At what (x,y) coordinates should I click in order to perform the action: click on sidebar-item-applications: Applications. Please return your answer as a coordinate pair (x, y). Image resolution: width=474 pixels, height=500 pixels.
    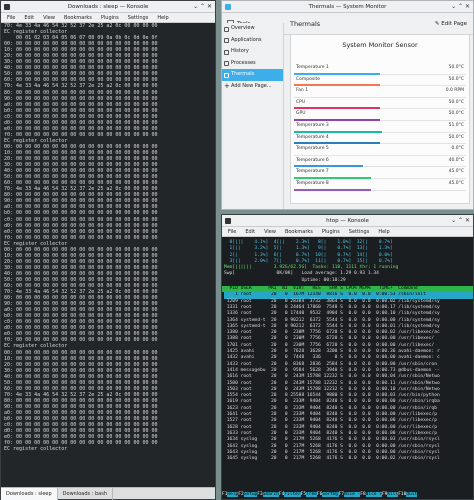
    Looking at the image, I should click on (252, 41).